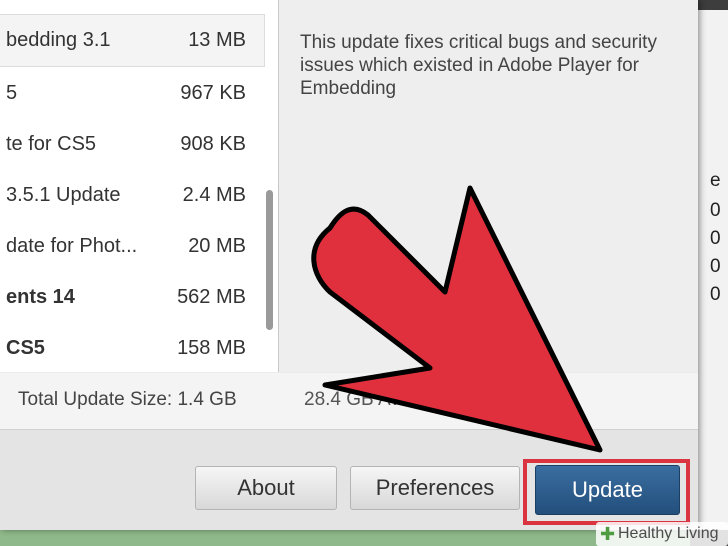 This screenshot has height=546, width=728. What do you see at coordinates (132, 144) in the screenshot?
I see `list-item: te for CS5 908 KB` at bounding box center [132, 144].